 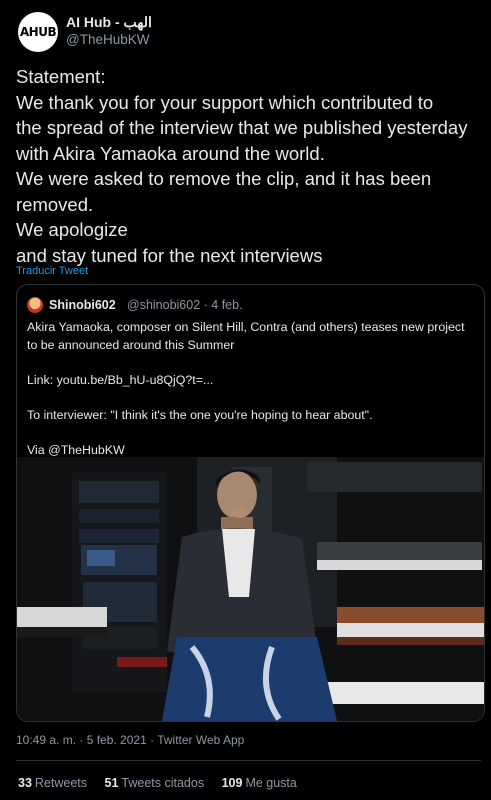 I want to click on translate-tweet-link: Traducir Tweet, so click(x=52, y=271).